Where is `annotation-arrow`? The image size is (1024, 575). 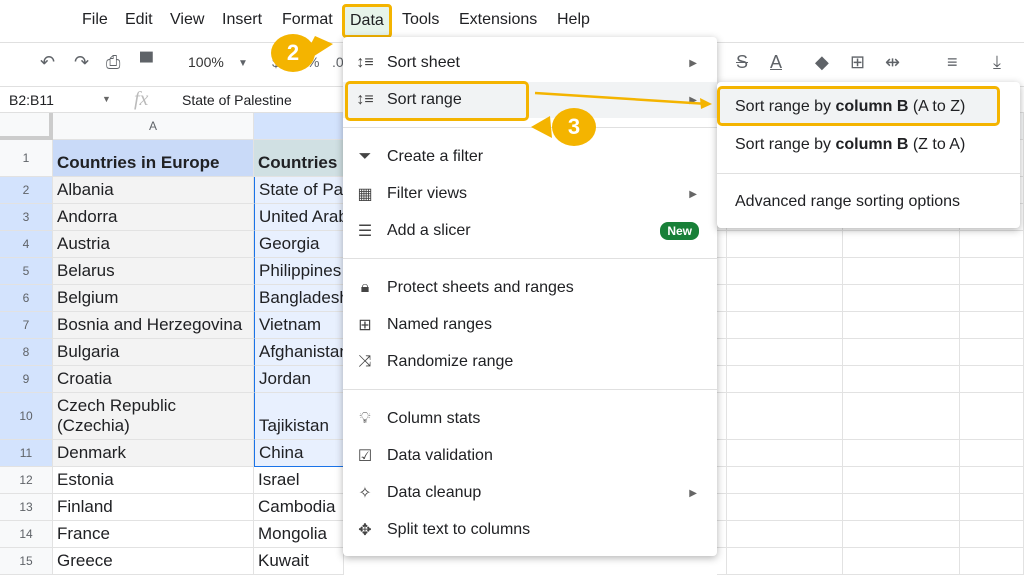
annotation-arrow is located at coordinates (506, 87).